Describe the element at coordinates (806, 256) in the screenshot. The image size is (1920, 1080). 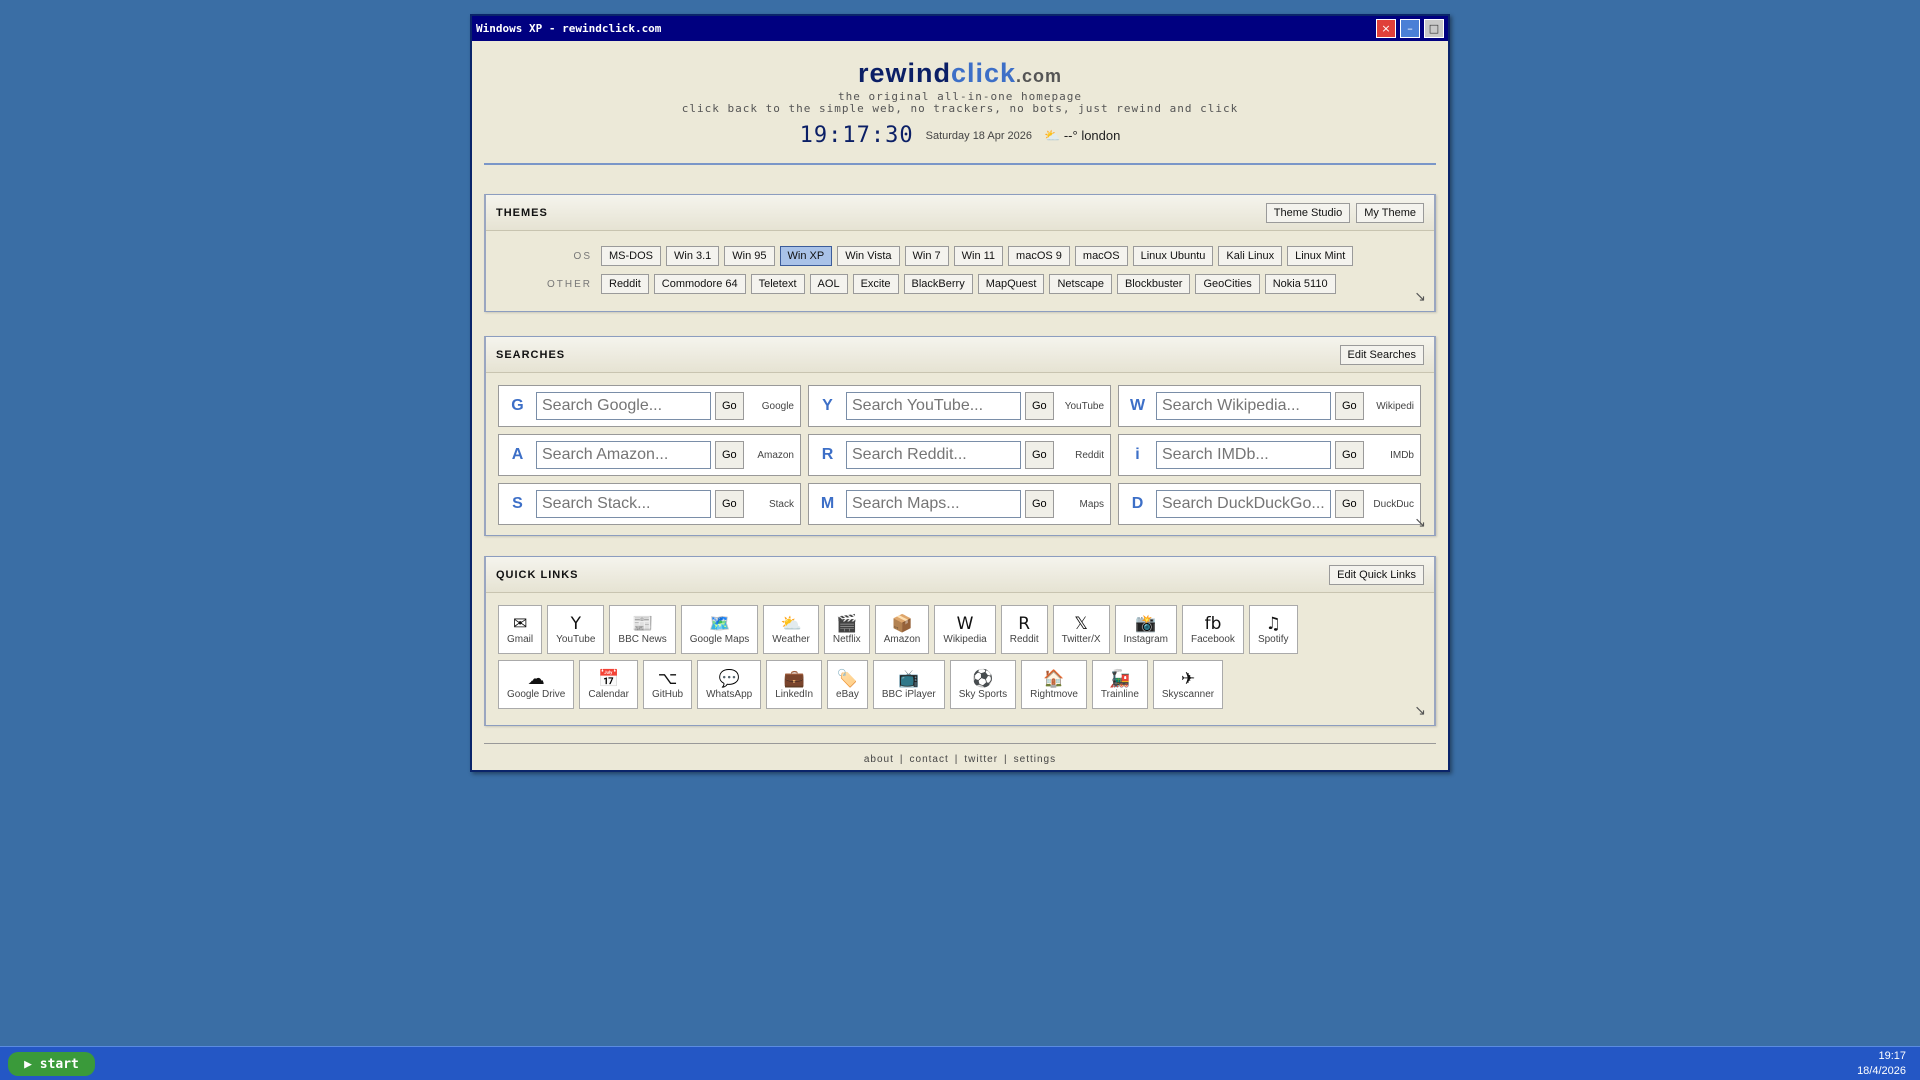
I see `theme-button-win-xp: Win XP` at that location.